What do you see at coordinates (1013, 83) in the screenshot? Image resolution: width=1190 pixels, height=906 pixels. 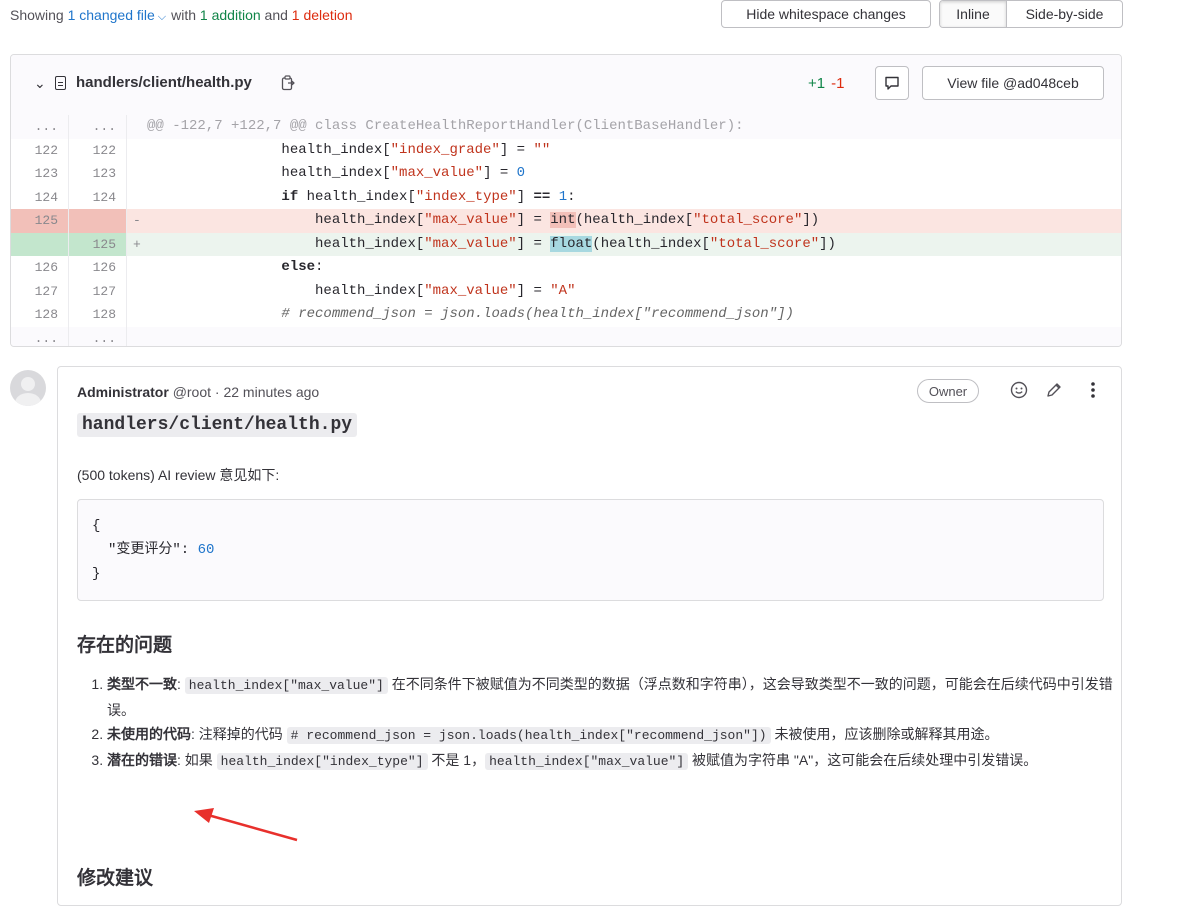 I see `view-file-button: View file @ad048ceb` at bounding box center [1013, 83].